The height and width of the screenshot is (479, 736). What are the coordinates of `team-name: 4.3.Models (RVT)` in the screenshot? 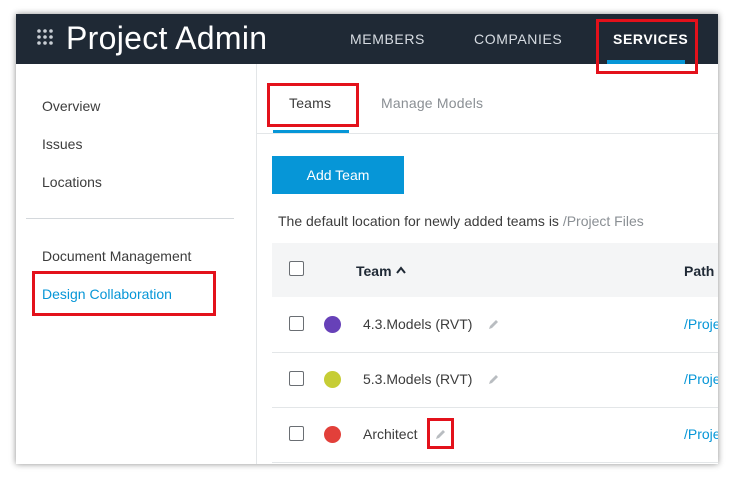 It's located at (418, 324).